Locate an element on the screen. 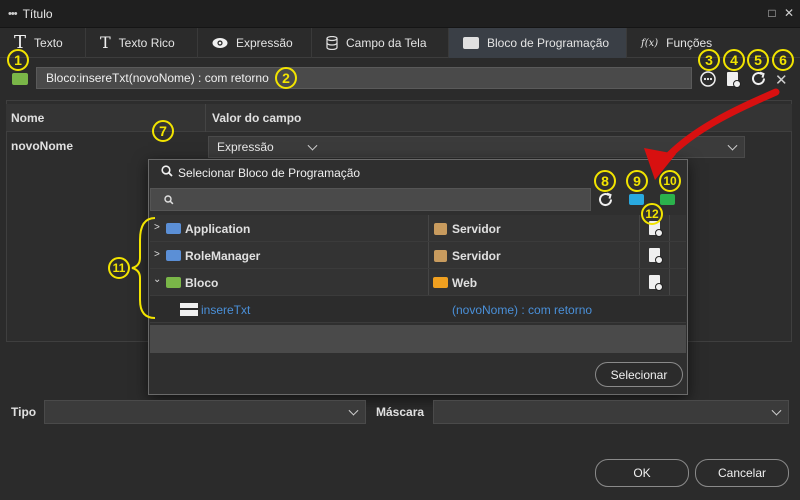 The width and height of the screenshot is (800, 500). annotation-8: 8 is located at coordinates (605, 181).